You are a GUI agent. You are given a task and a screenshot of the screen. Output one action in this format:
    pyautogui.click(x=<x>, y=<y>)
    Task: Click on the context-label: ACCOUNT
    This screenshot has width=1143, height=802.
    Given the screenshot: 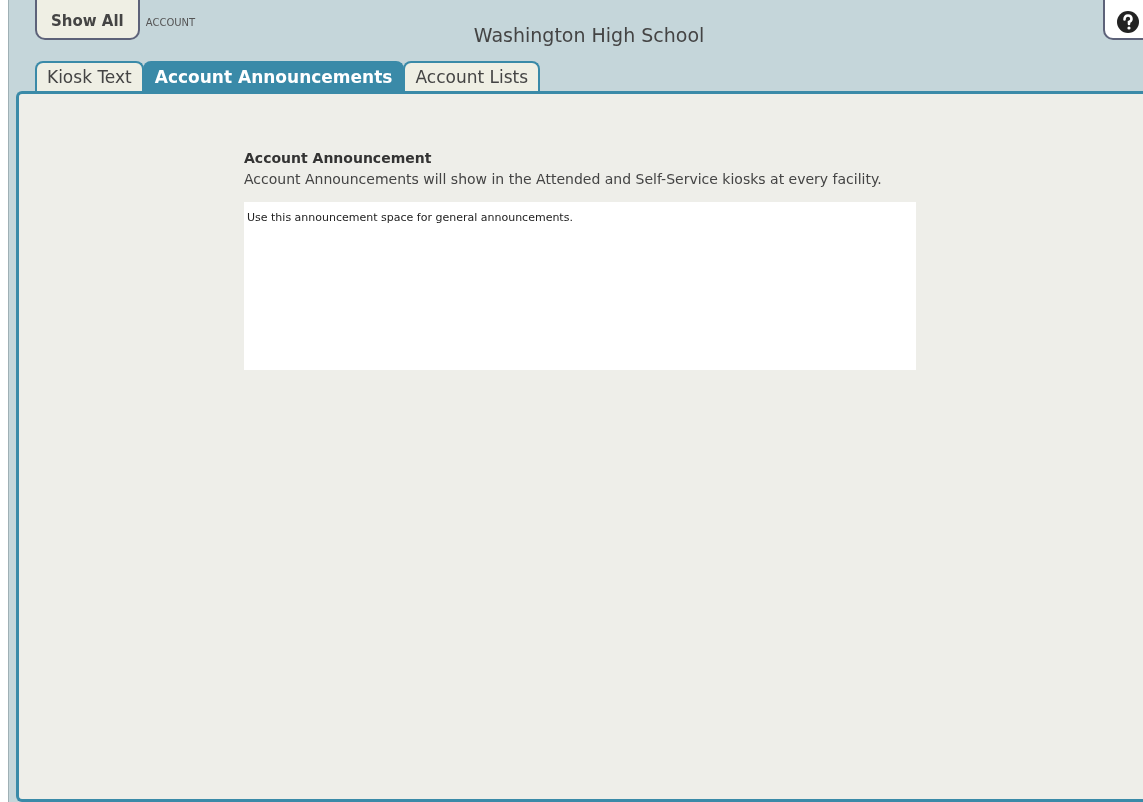 What is the action you would take?
    pyautogui.click(x=170, y=23)
    